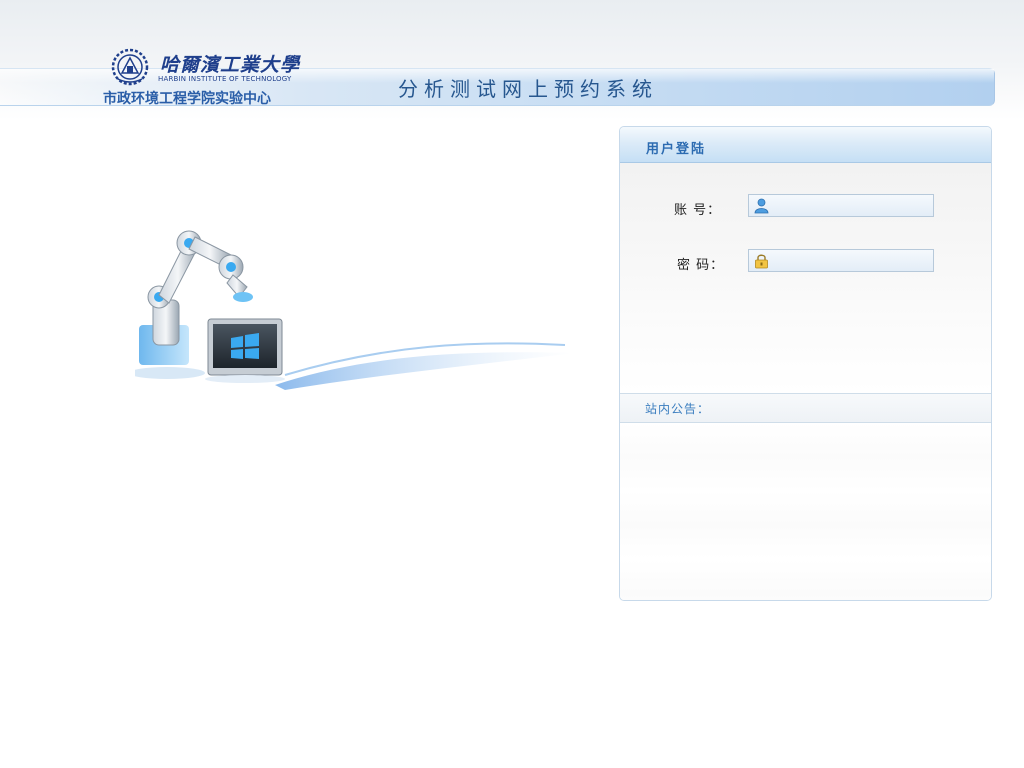 The height and width of the screenshot is (768, 1024). What do you see at coordinates (130, 67) in the screenshot?
I see `university-emblem-icon` at bounding box center [130, 67].